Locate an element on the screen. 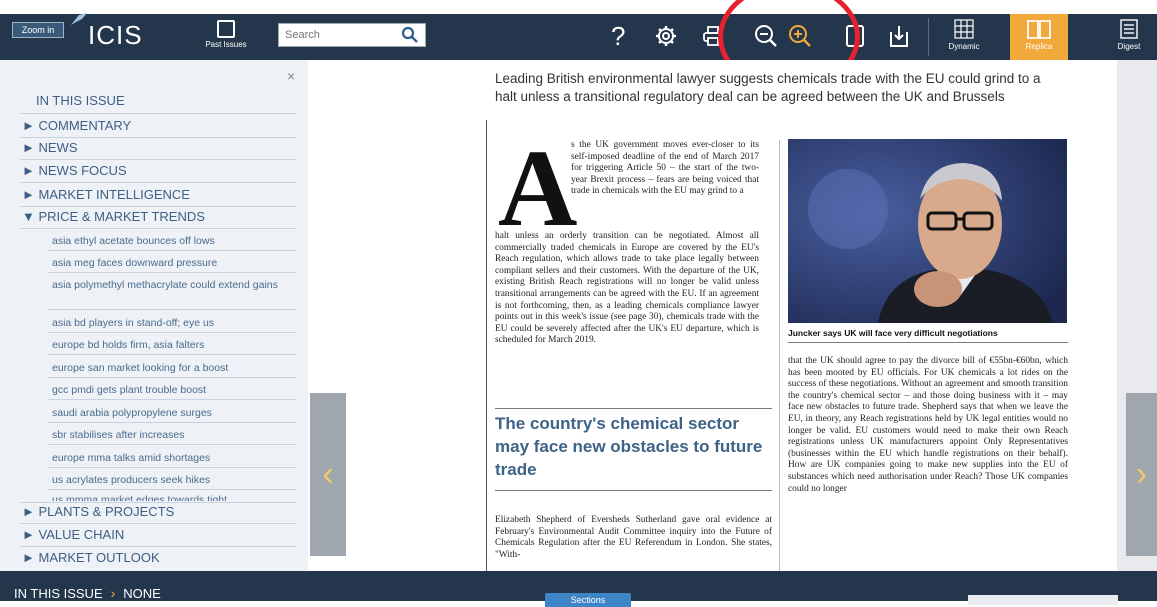 This screenshot has width=1157, height=607. grid-icon is located at coordinates (964, 29).